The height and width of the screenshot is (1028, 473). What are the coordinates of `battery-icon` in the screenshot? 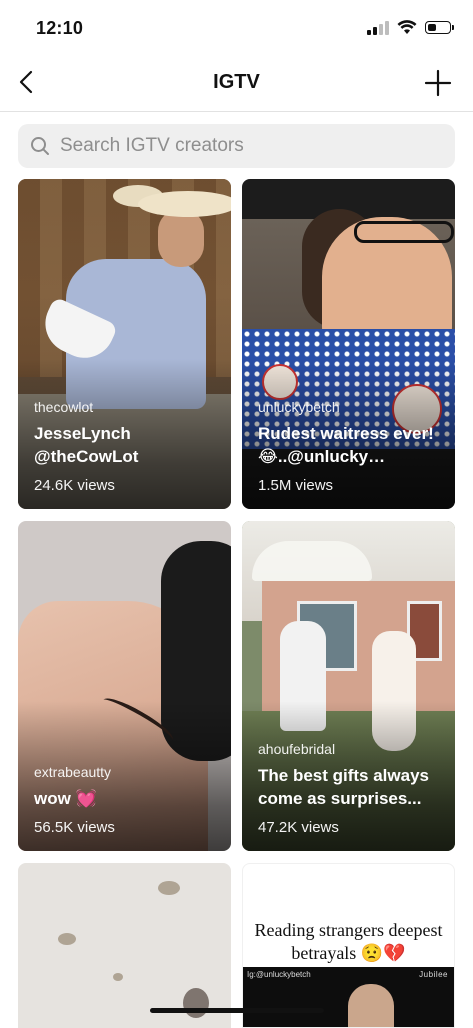 It's located at (439, 27).